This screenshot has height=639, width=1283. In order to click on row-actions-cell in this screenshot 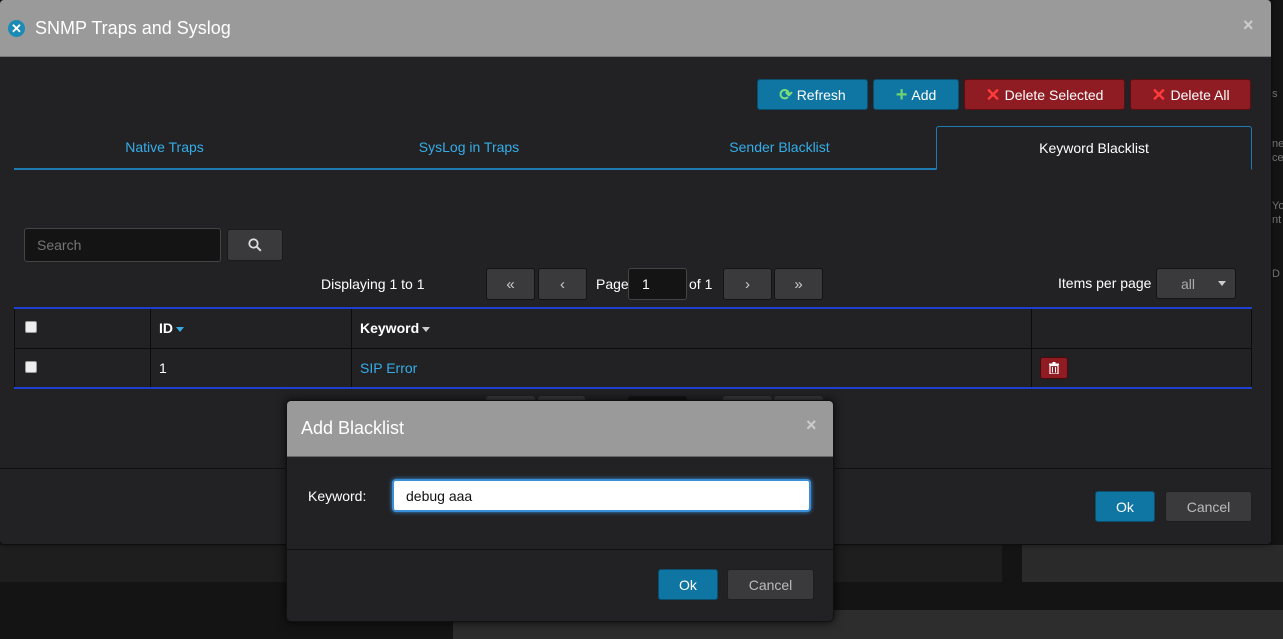, I will do `click(1141, 368)`.